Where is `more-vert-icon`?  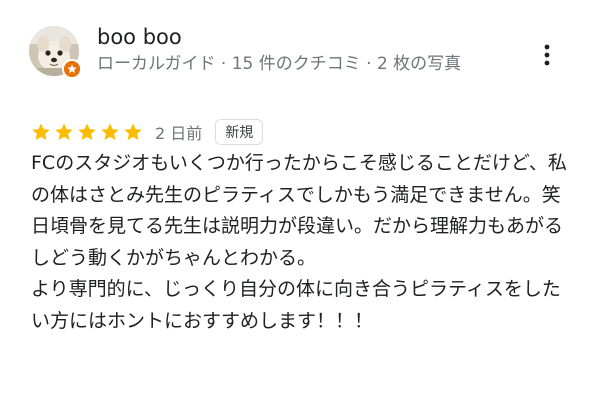 more-vert-icon is located at coordinates (547, 55).